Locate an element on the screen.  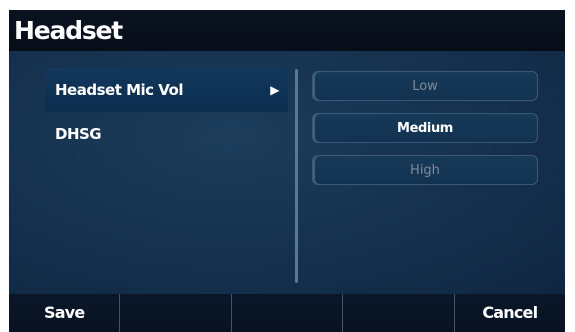
save-softkey: Save is located at coordinates (65, 313).